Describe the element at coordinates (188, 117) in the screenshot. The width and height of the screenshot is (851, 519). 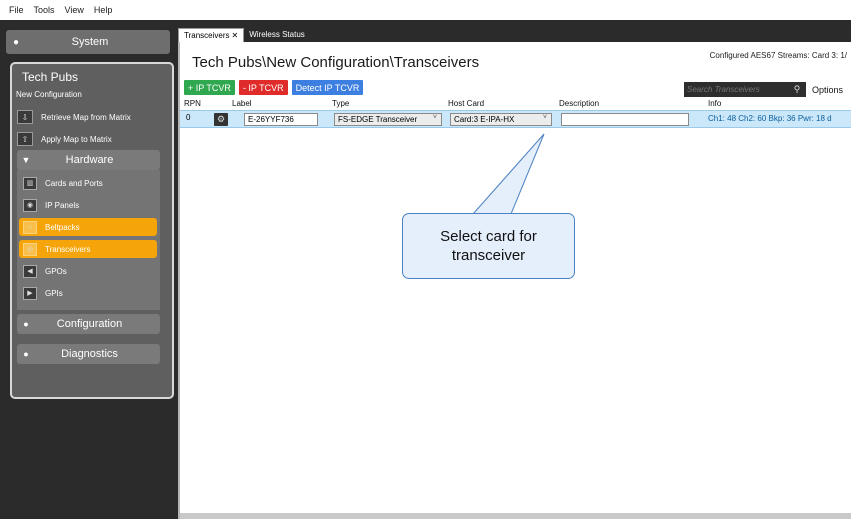
I see `rpn-cell: 0` at that location.